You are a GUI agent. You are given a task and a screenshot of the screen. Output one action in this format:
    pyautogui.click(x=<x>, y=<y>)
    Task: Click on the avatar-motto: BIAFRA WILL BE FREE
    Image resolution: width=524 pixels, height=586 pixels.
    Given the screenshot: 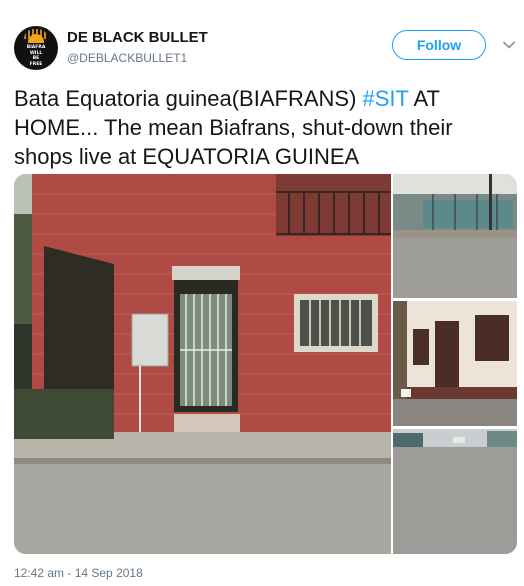 What is the action you would take?
    pyautogui.click(x=36, y=56)
    